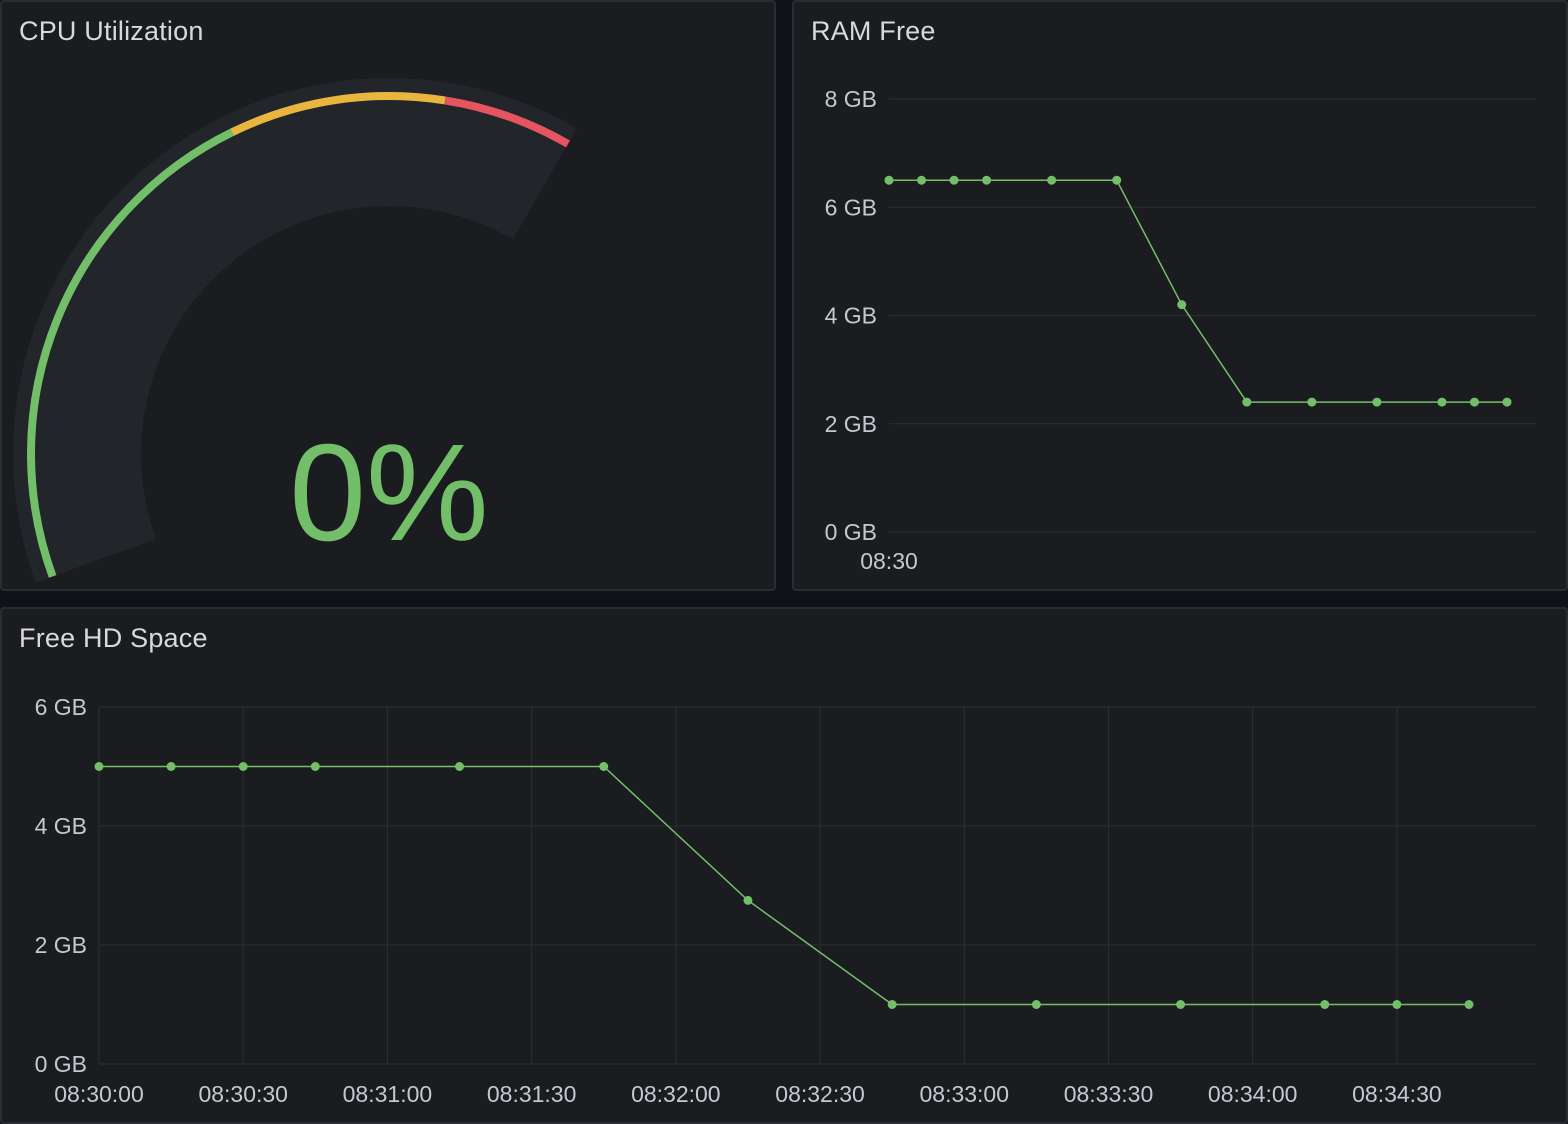  I want to click on x-tick-label: 08:34:00, so click(1253, 1094).